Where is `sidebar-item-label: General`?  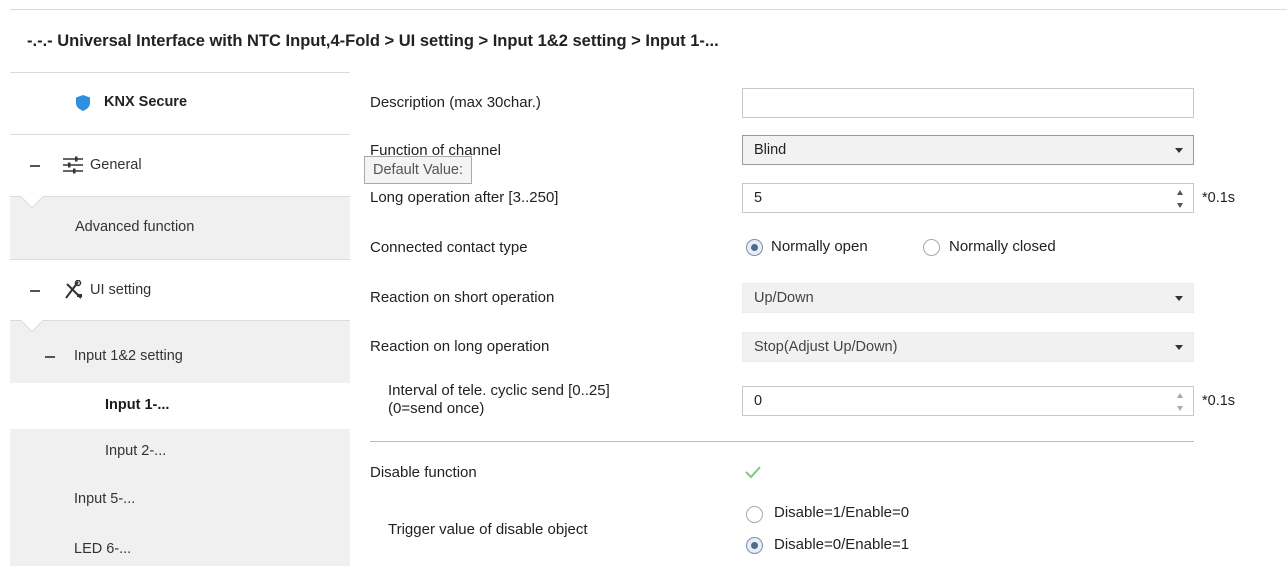 sidebar-item-label: General is located at coordinates (116, 165).